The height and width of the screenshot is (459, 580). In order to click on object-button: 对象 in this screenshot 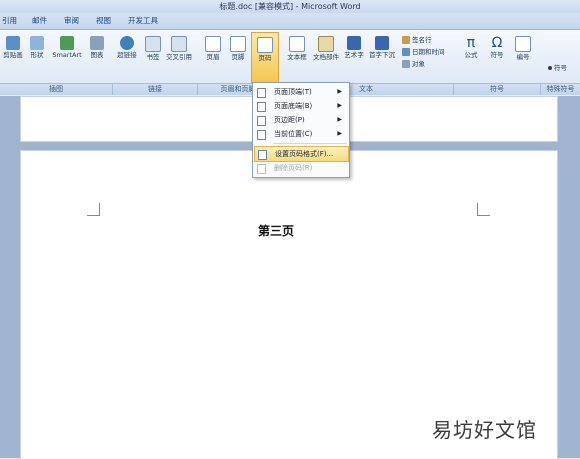, I will do `click(413, 64)`.